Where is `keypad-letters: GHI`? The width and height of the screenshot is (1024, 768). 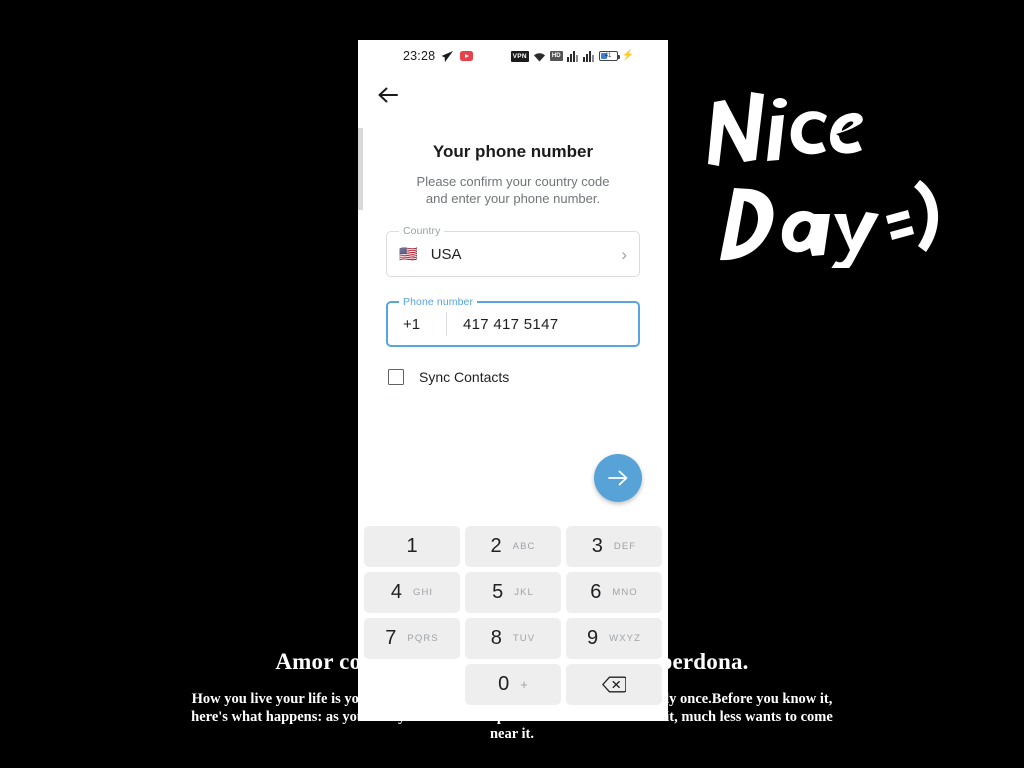
keypad-letters: GHI is located at coordinates (423, 592).